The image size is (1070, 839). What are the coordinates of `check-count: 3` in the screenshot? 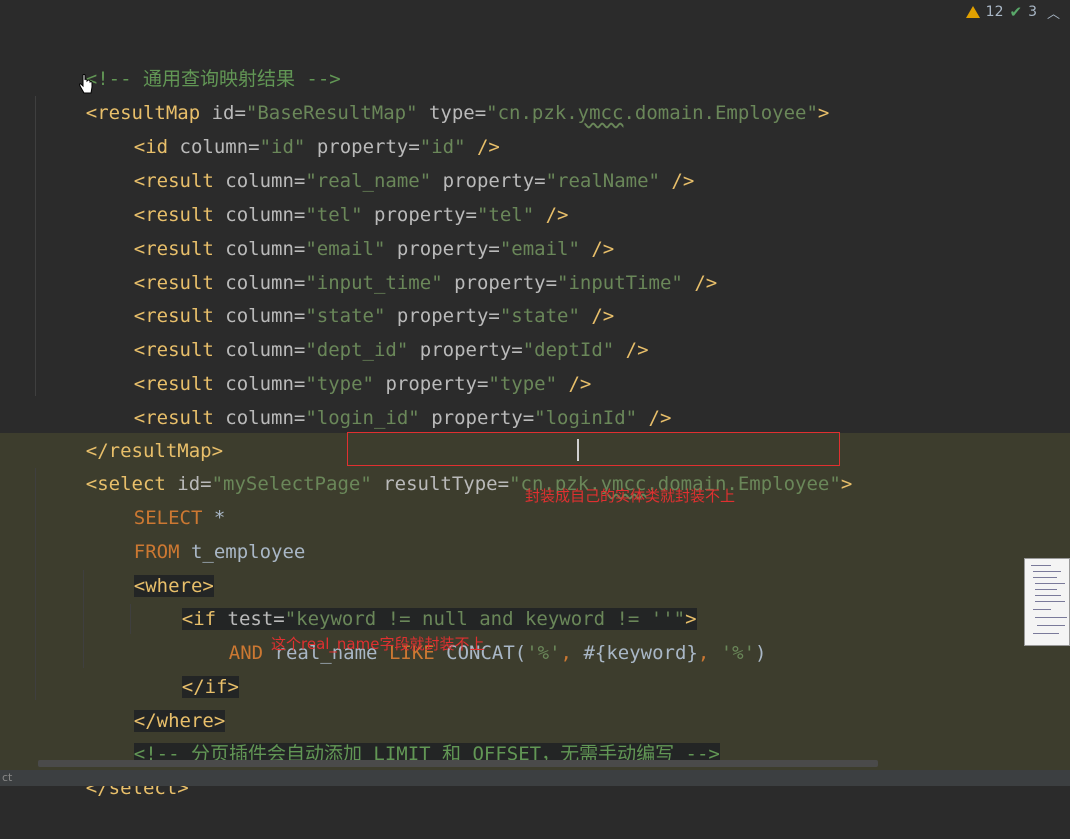 It's located at (1032, 12).